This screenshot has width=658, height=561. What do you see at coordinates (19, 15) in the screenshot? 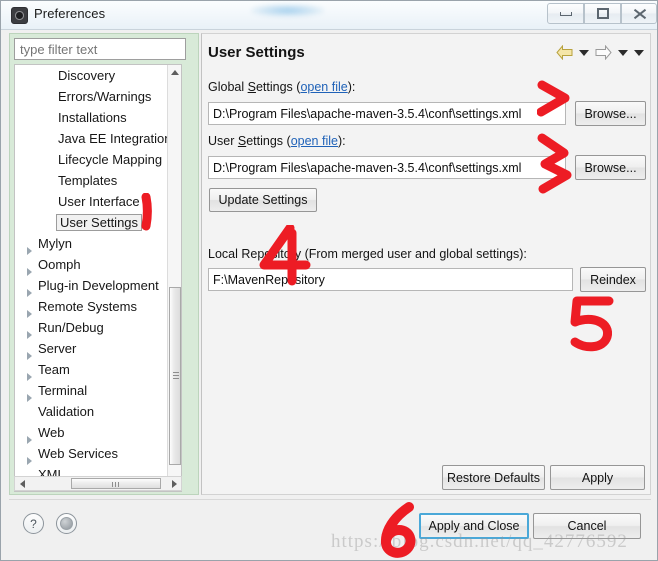
I see `preferences-icon` at bounding box center [19, 15].